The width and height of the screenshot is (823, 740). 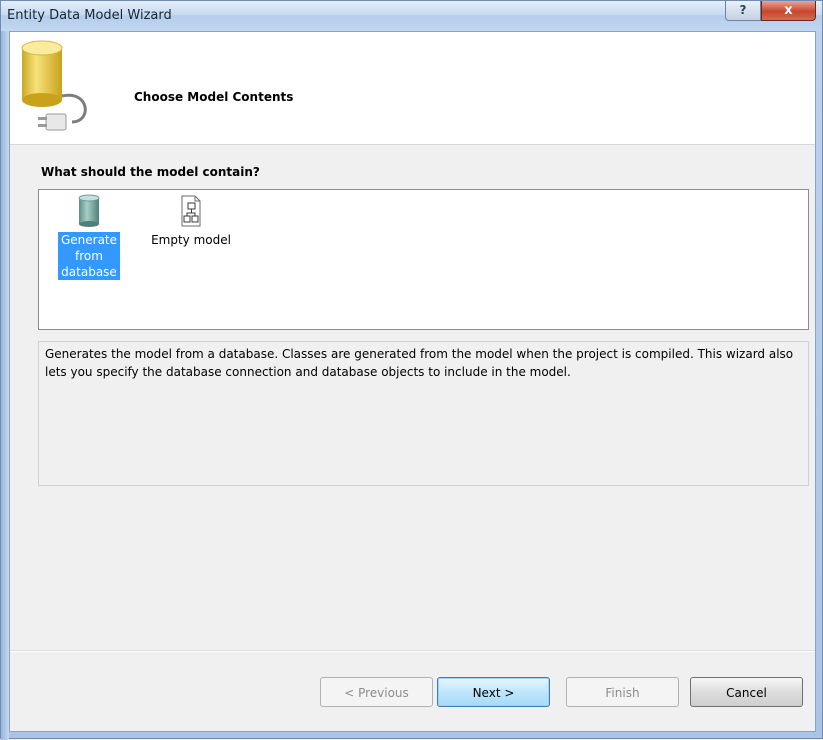 What do you see at coordinates (743, 11) in the screenshot?
I see `help-button: ?` at bounding box center [743, 11].